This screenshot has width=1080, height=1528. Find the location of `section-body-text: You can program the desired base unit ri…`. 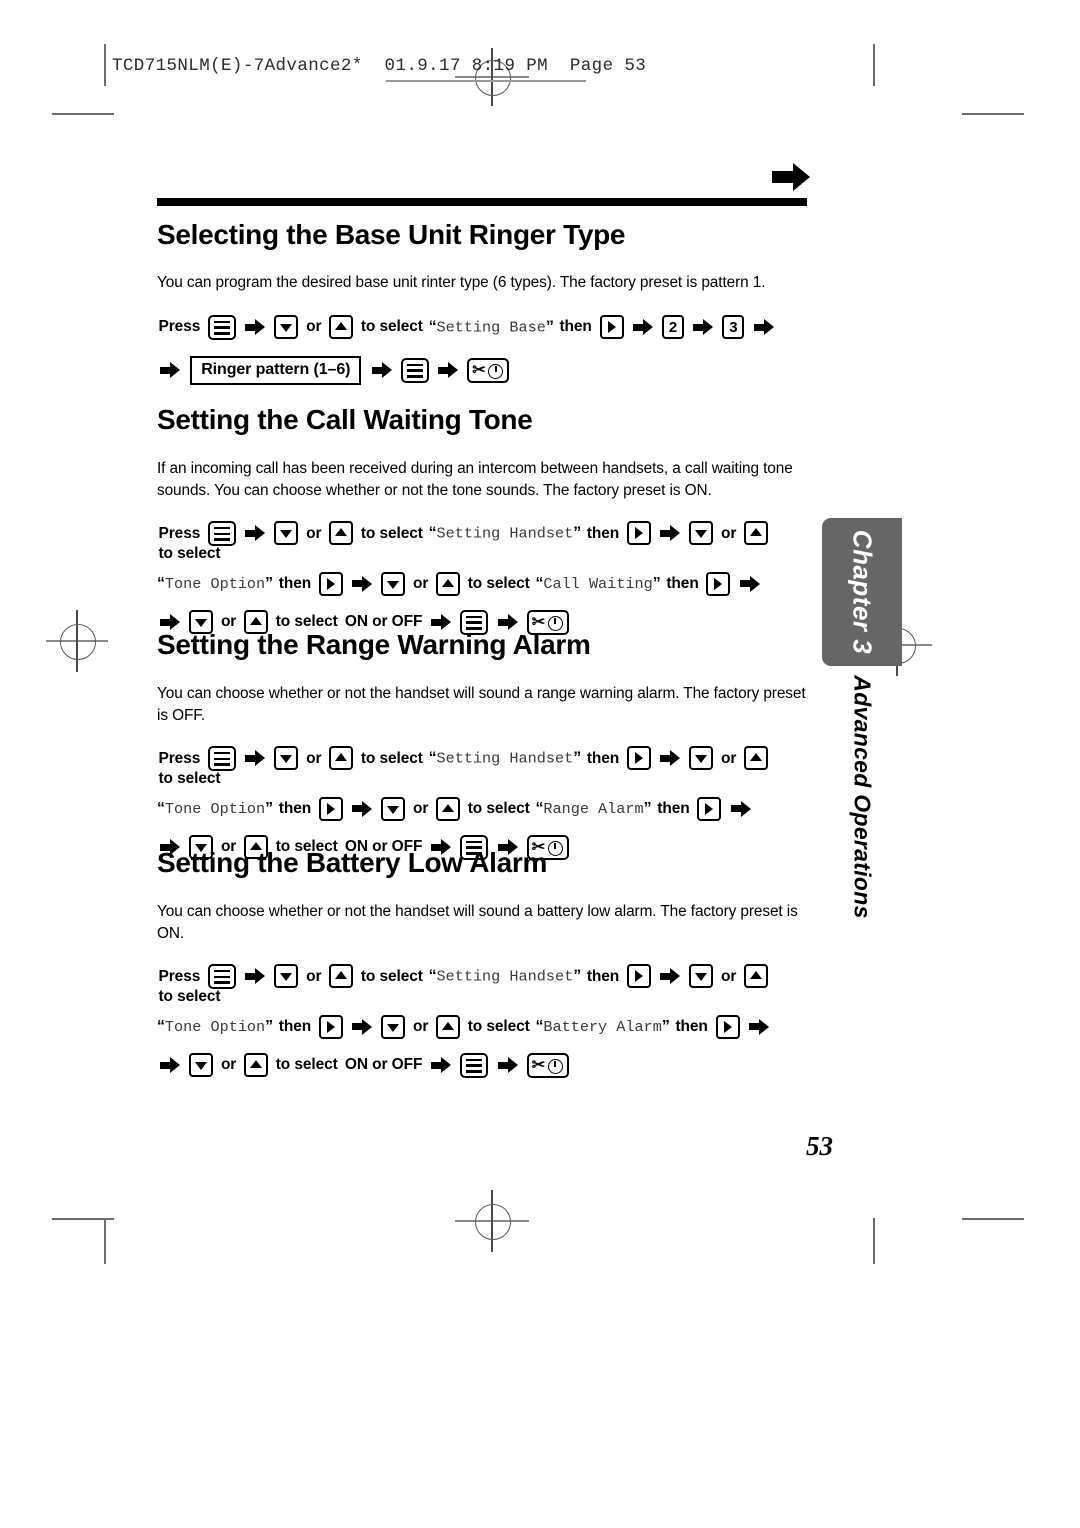

section-body-text: You can program the desired base unit ri… is located at coordinates (461, 283).